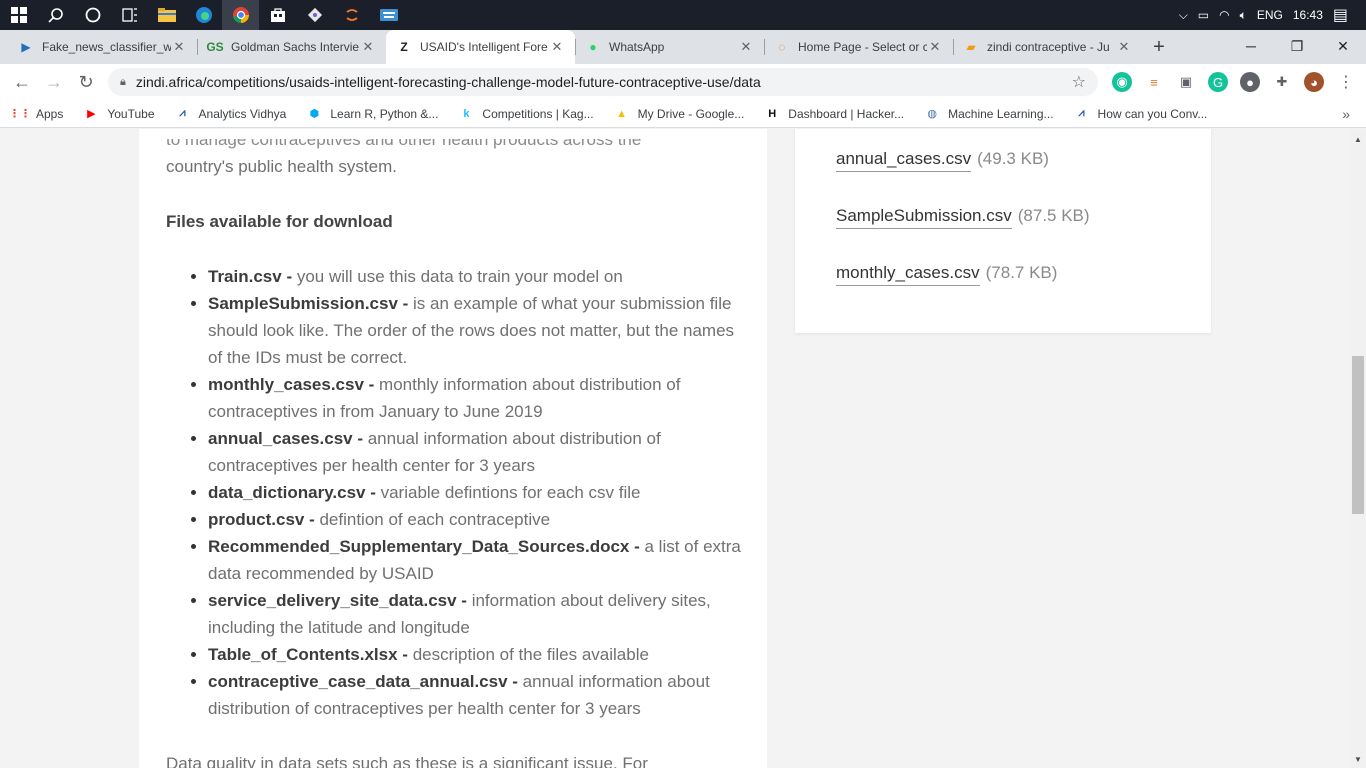 This screenshot has width=1366, height=768. I want to click on lock-icon: 🔒︎, so click(123, 82).